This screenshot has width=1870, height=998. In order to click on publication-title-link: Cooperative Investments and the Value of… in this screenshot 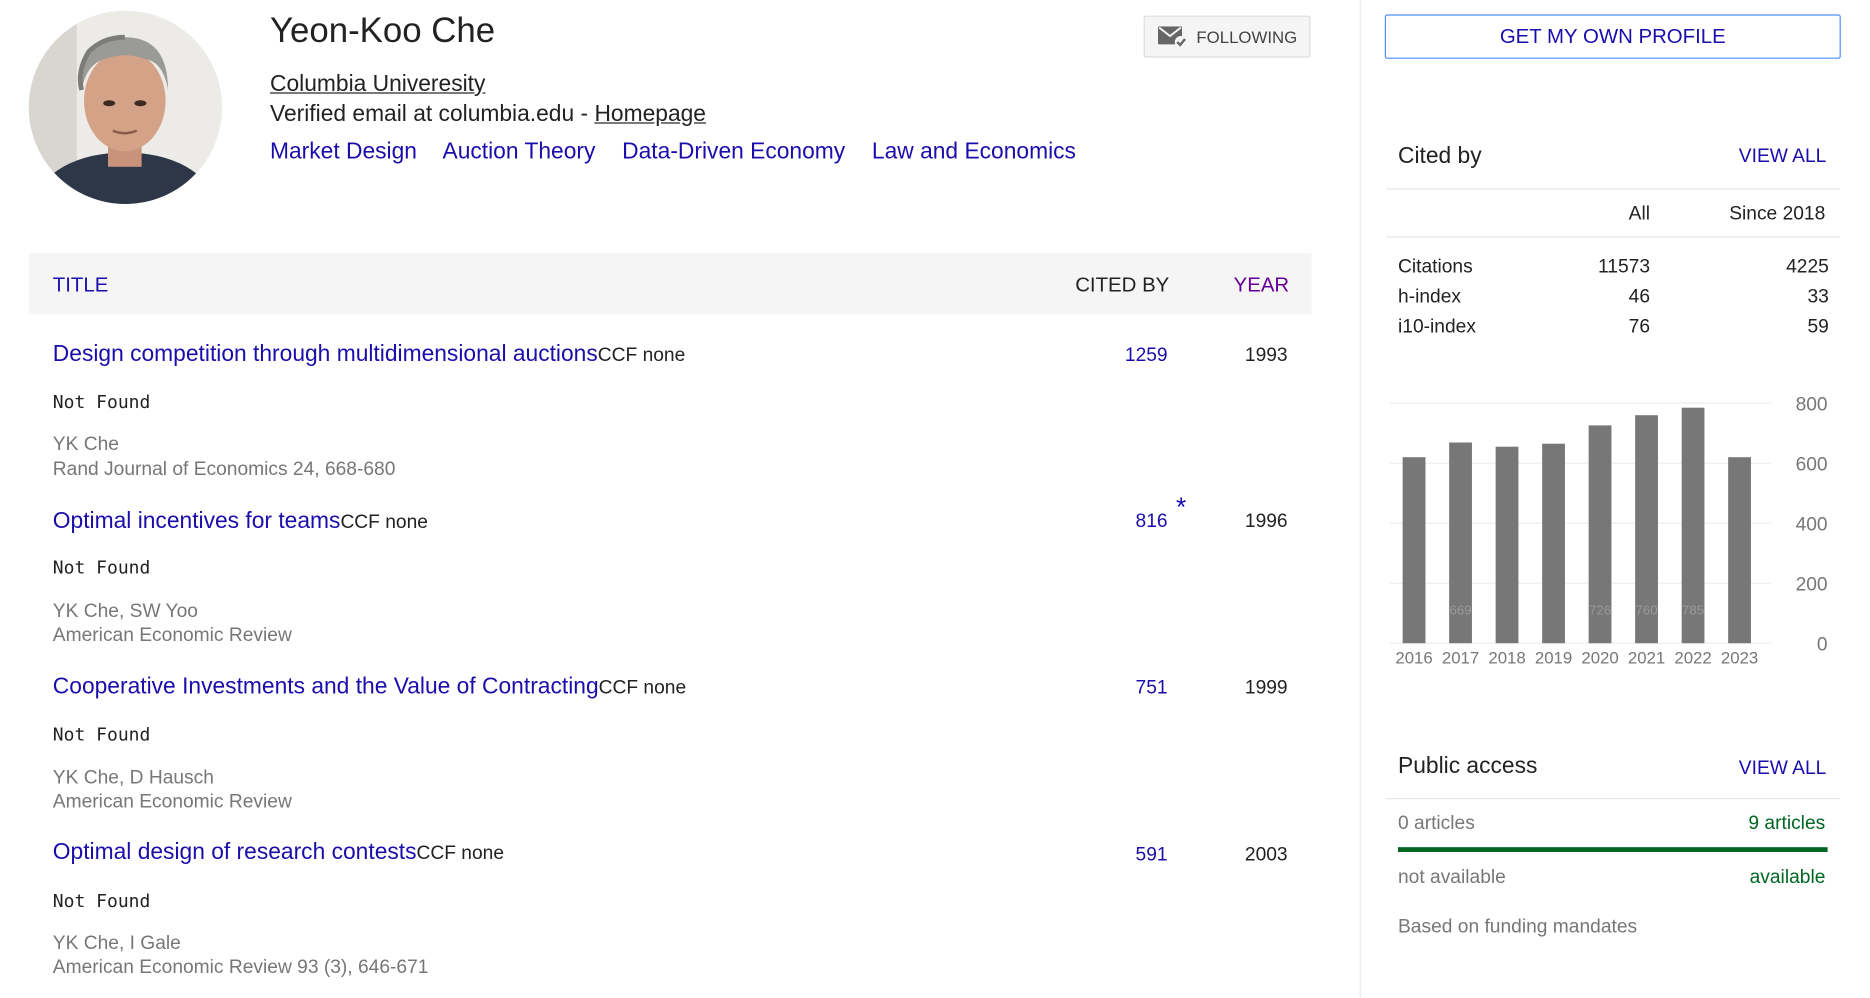, I will do `click(326, 686)`.